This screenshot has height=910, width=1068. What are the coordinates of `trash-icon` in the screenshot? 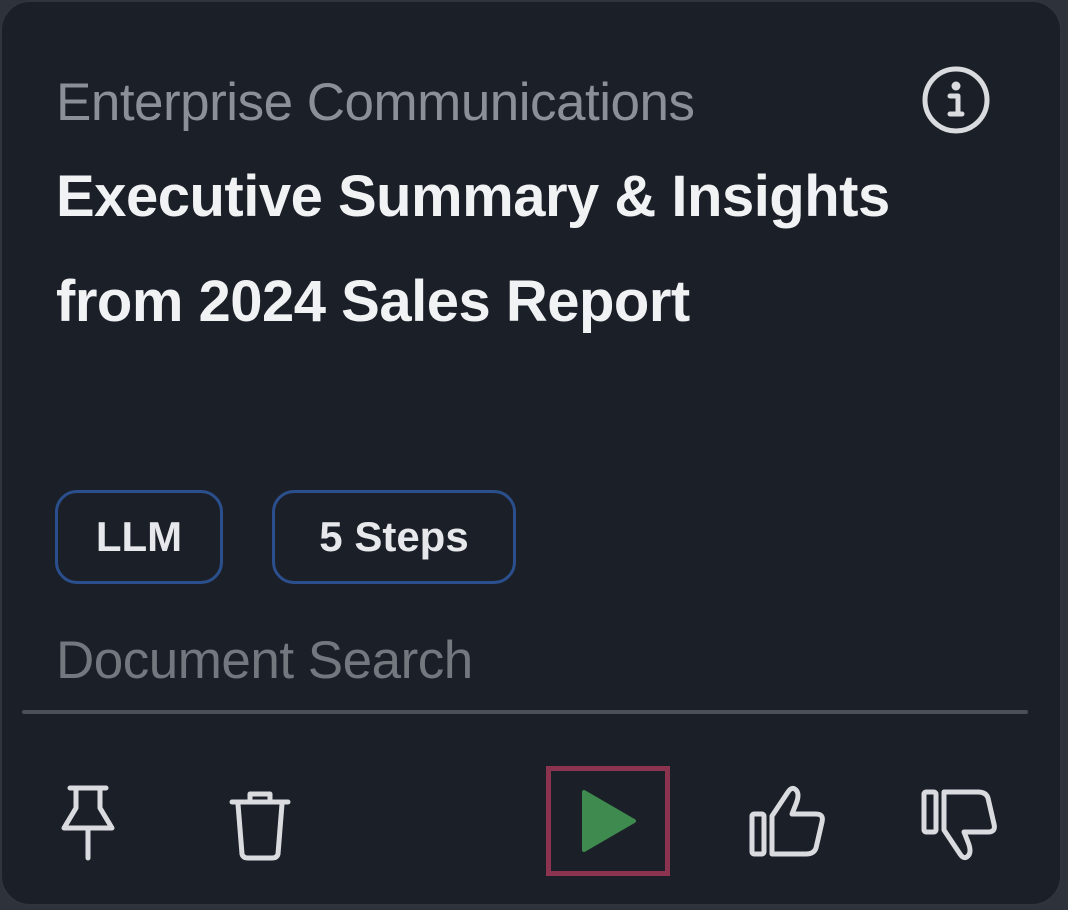 It's located at (260, 826).